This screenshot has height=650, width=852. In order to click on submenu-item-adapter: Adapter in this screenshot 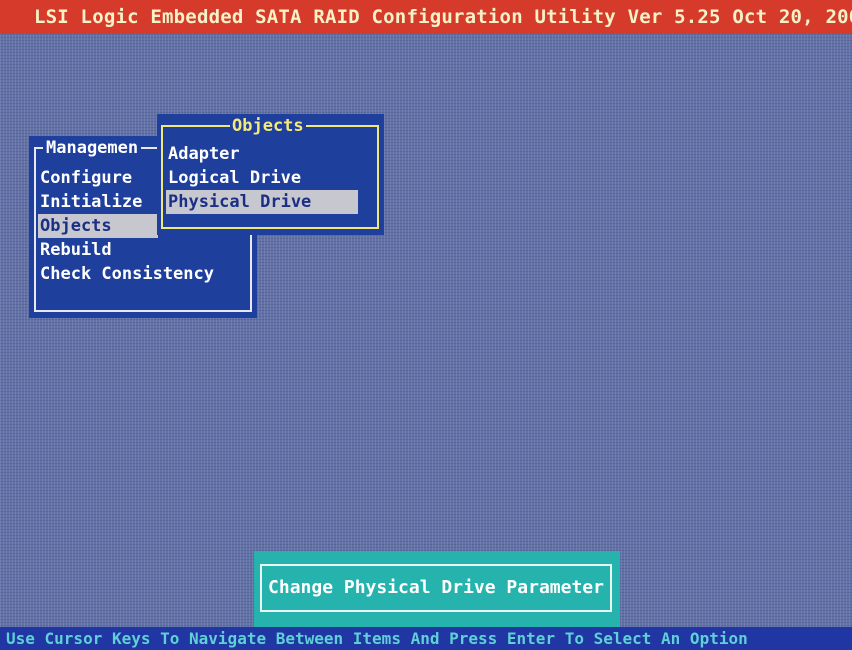, I will do `click(262, 154)`.